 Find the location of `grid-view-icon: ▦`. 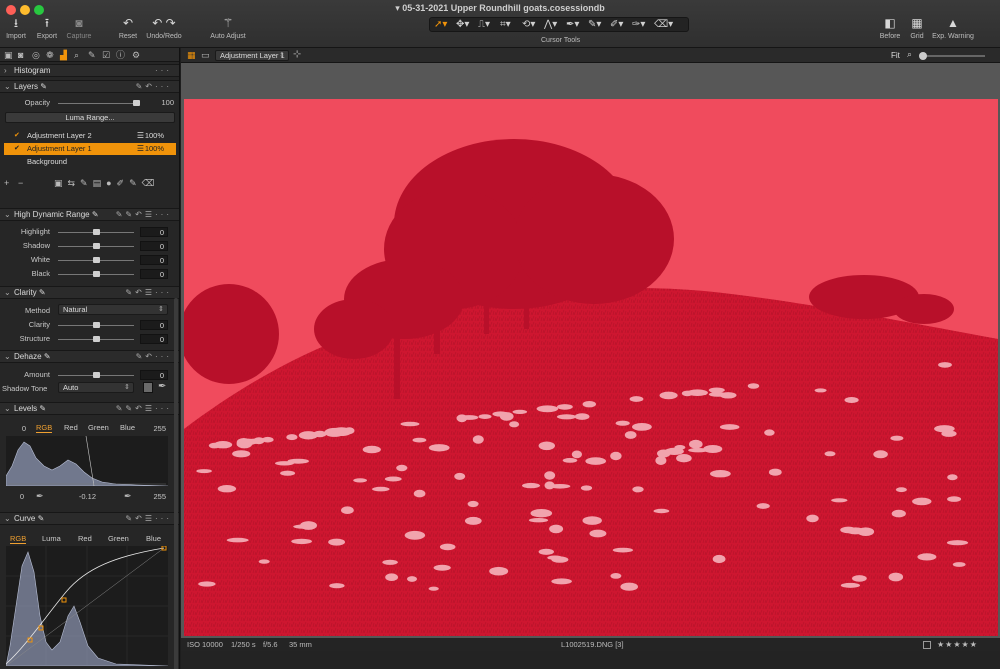

grid-view-icon: ▦ is located at coordinates (191, 55).